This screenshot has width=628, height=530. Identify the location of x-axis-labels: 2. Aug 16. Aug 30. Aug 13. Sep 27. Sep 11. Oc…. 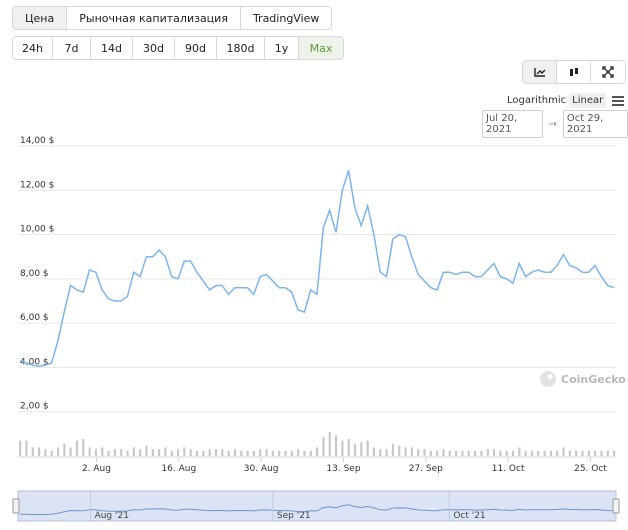
(344, 465).